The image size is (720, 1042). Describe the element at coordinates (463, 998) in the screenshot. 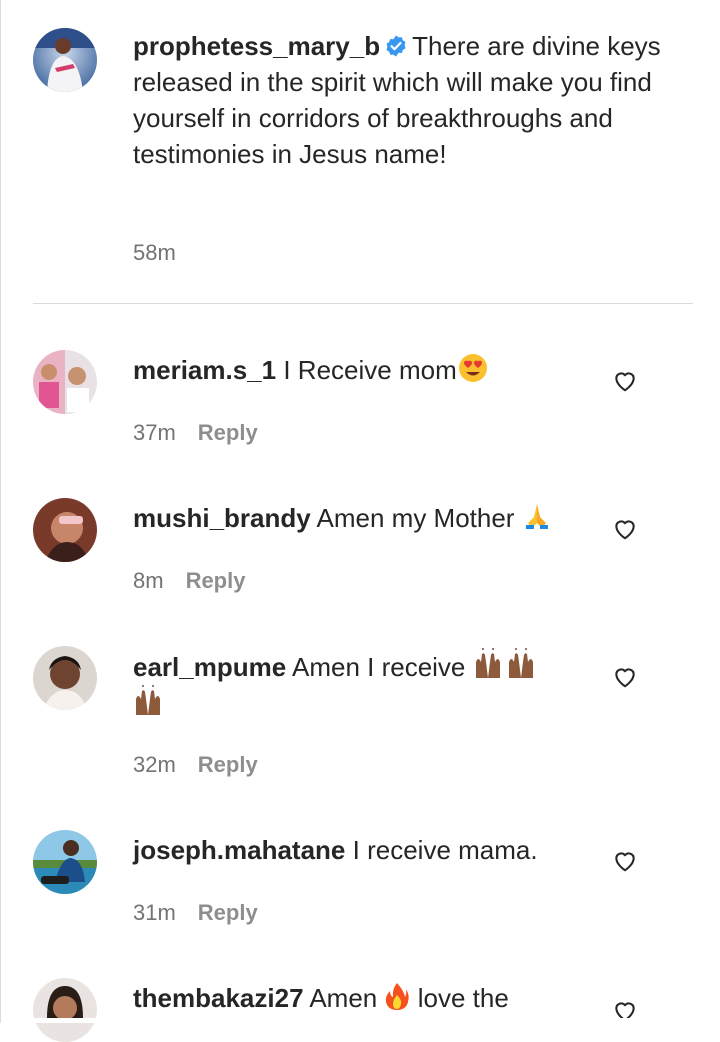

I see `comment-message-continued: love the` at that location.